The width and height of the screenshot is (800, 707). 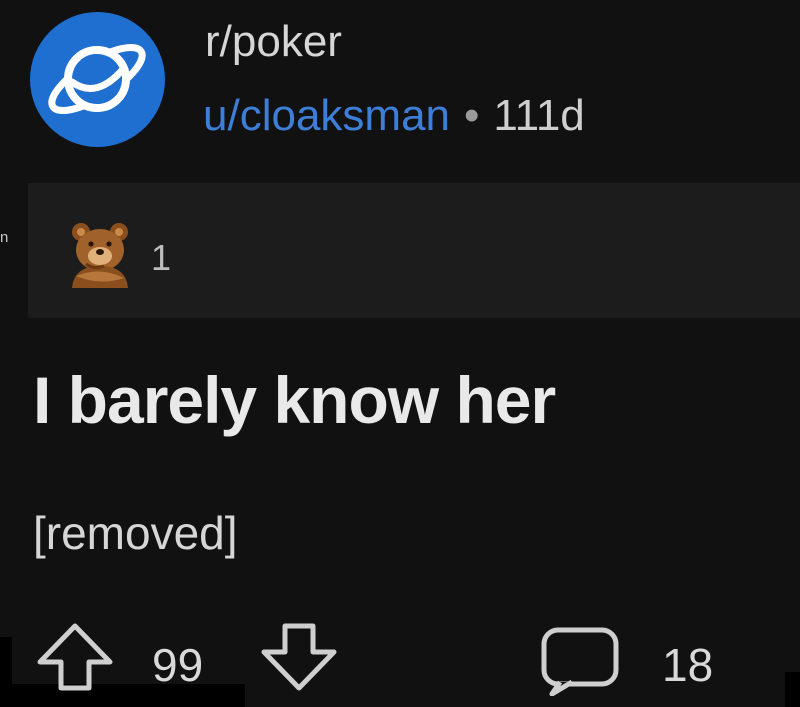 What do you see at coordinates (135, 533) in the screenshot?
I see `post-body: [removed]` at bounding box center [135, 533].